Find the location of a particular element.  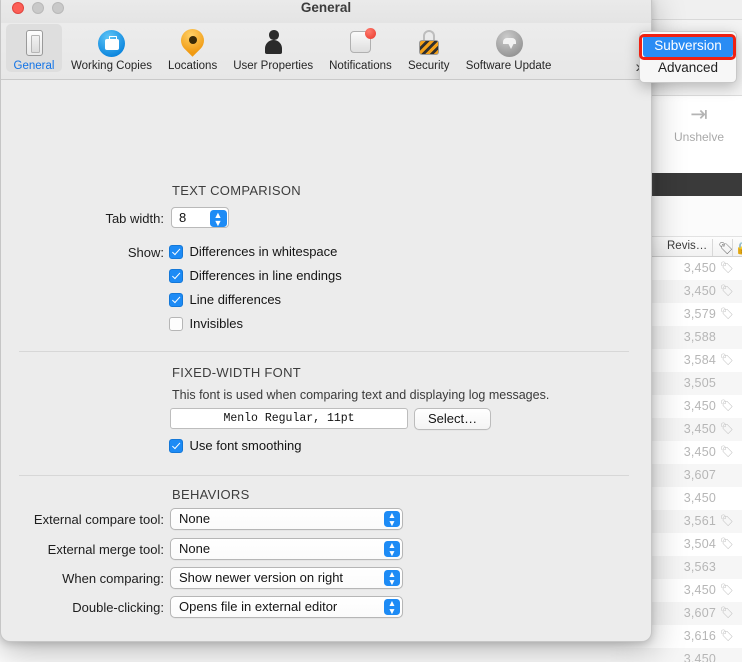

revision-cell: 3,504 is located at coordinates (699, 544).